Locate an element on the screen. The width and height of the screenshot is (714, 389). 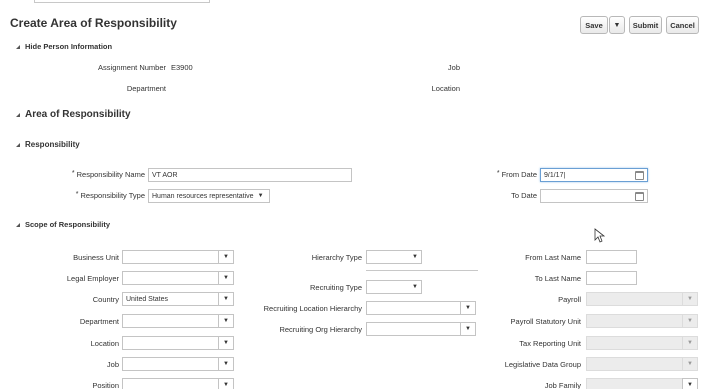
page-title: Create Area of Responsibility is located at coordinates (93, 23).